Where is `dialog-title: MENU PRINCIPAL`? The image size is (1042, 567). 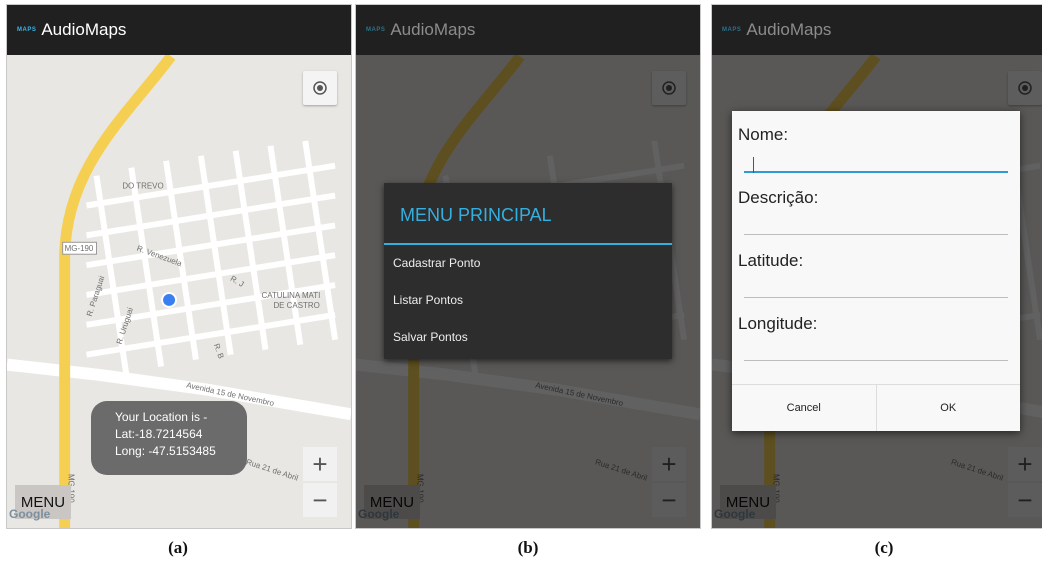 dialog-title: MENU PRINCIPAL is located at coordinates (476, 215).